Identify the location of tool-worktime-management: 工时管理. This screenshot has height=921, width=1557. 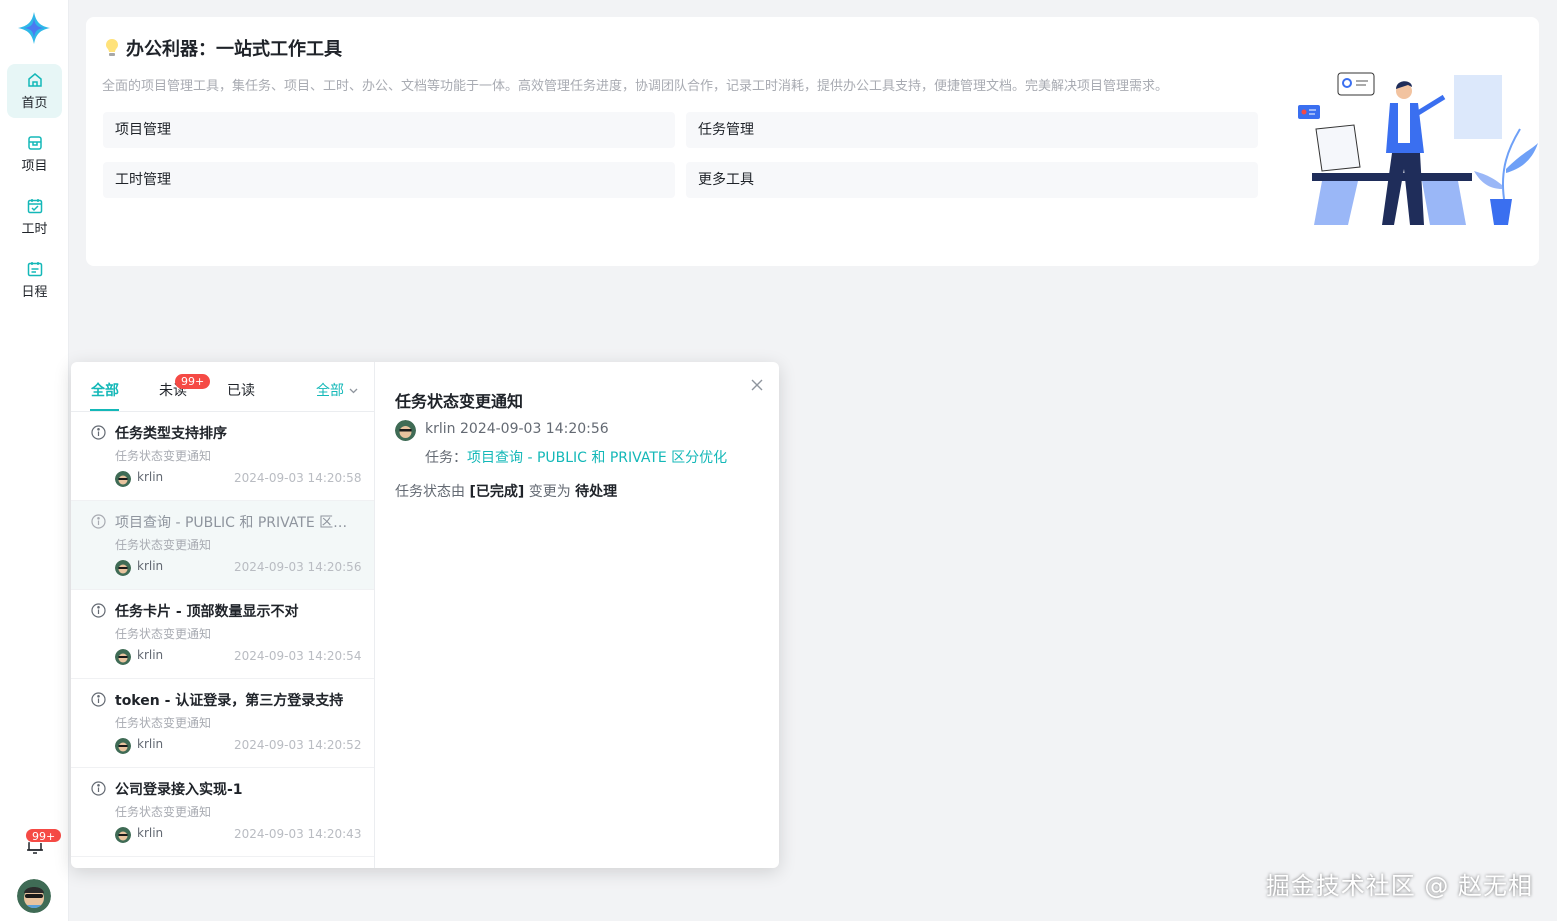
(389, 180).